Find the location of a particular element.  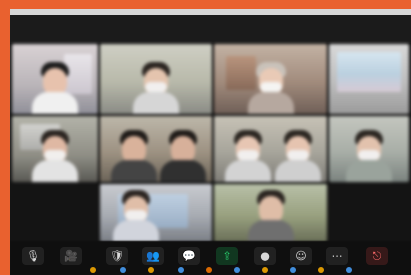

participant-person-6b is located at coordinates (182, 156).